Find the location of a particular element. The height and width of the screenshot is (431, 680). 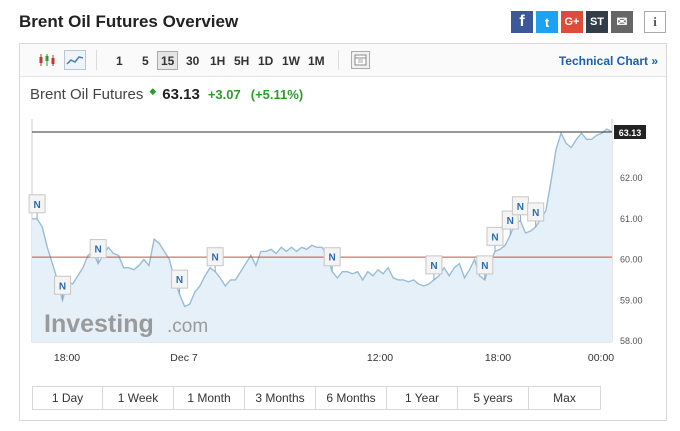

x-tick-label: Dec 7 is located at coordinates (184, 358).